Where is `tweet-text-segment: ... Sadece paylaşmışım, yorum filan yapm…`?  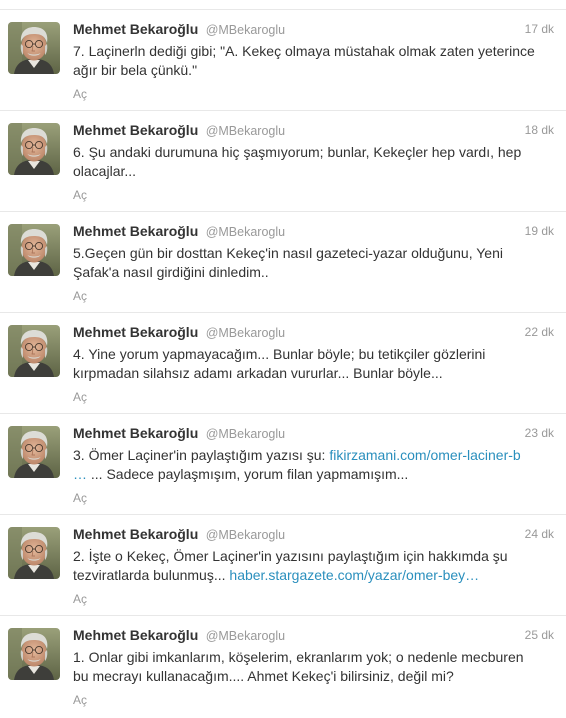 tweet-text-segment: ... Sadece paylaşmışım, yorum filan yapm… is located at coordinates (248, 474).